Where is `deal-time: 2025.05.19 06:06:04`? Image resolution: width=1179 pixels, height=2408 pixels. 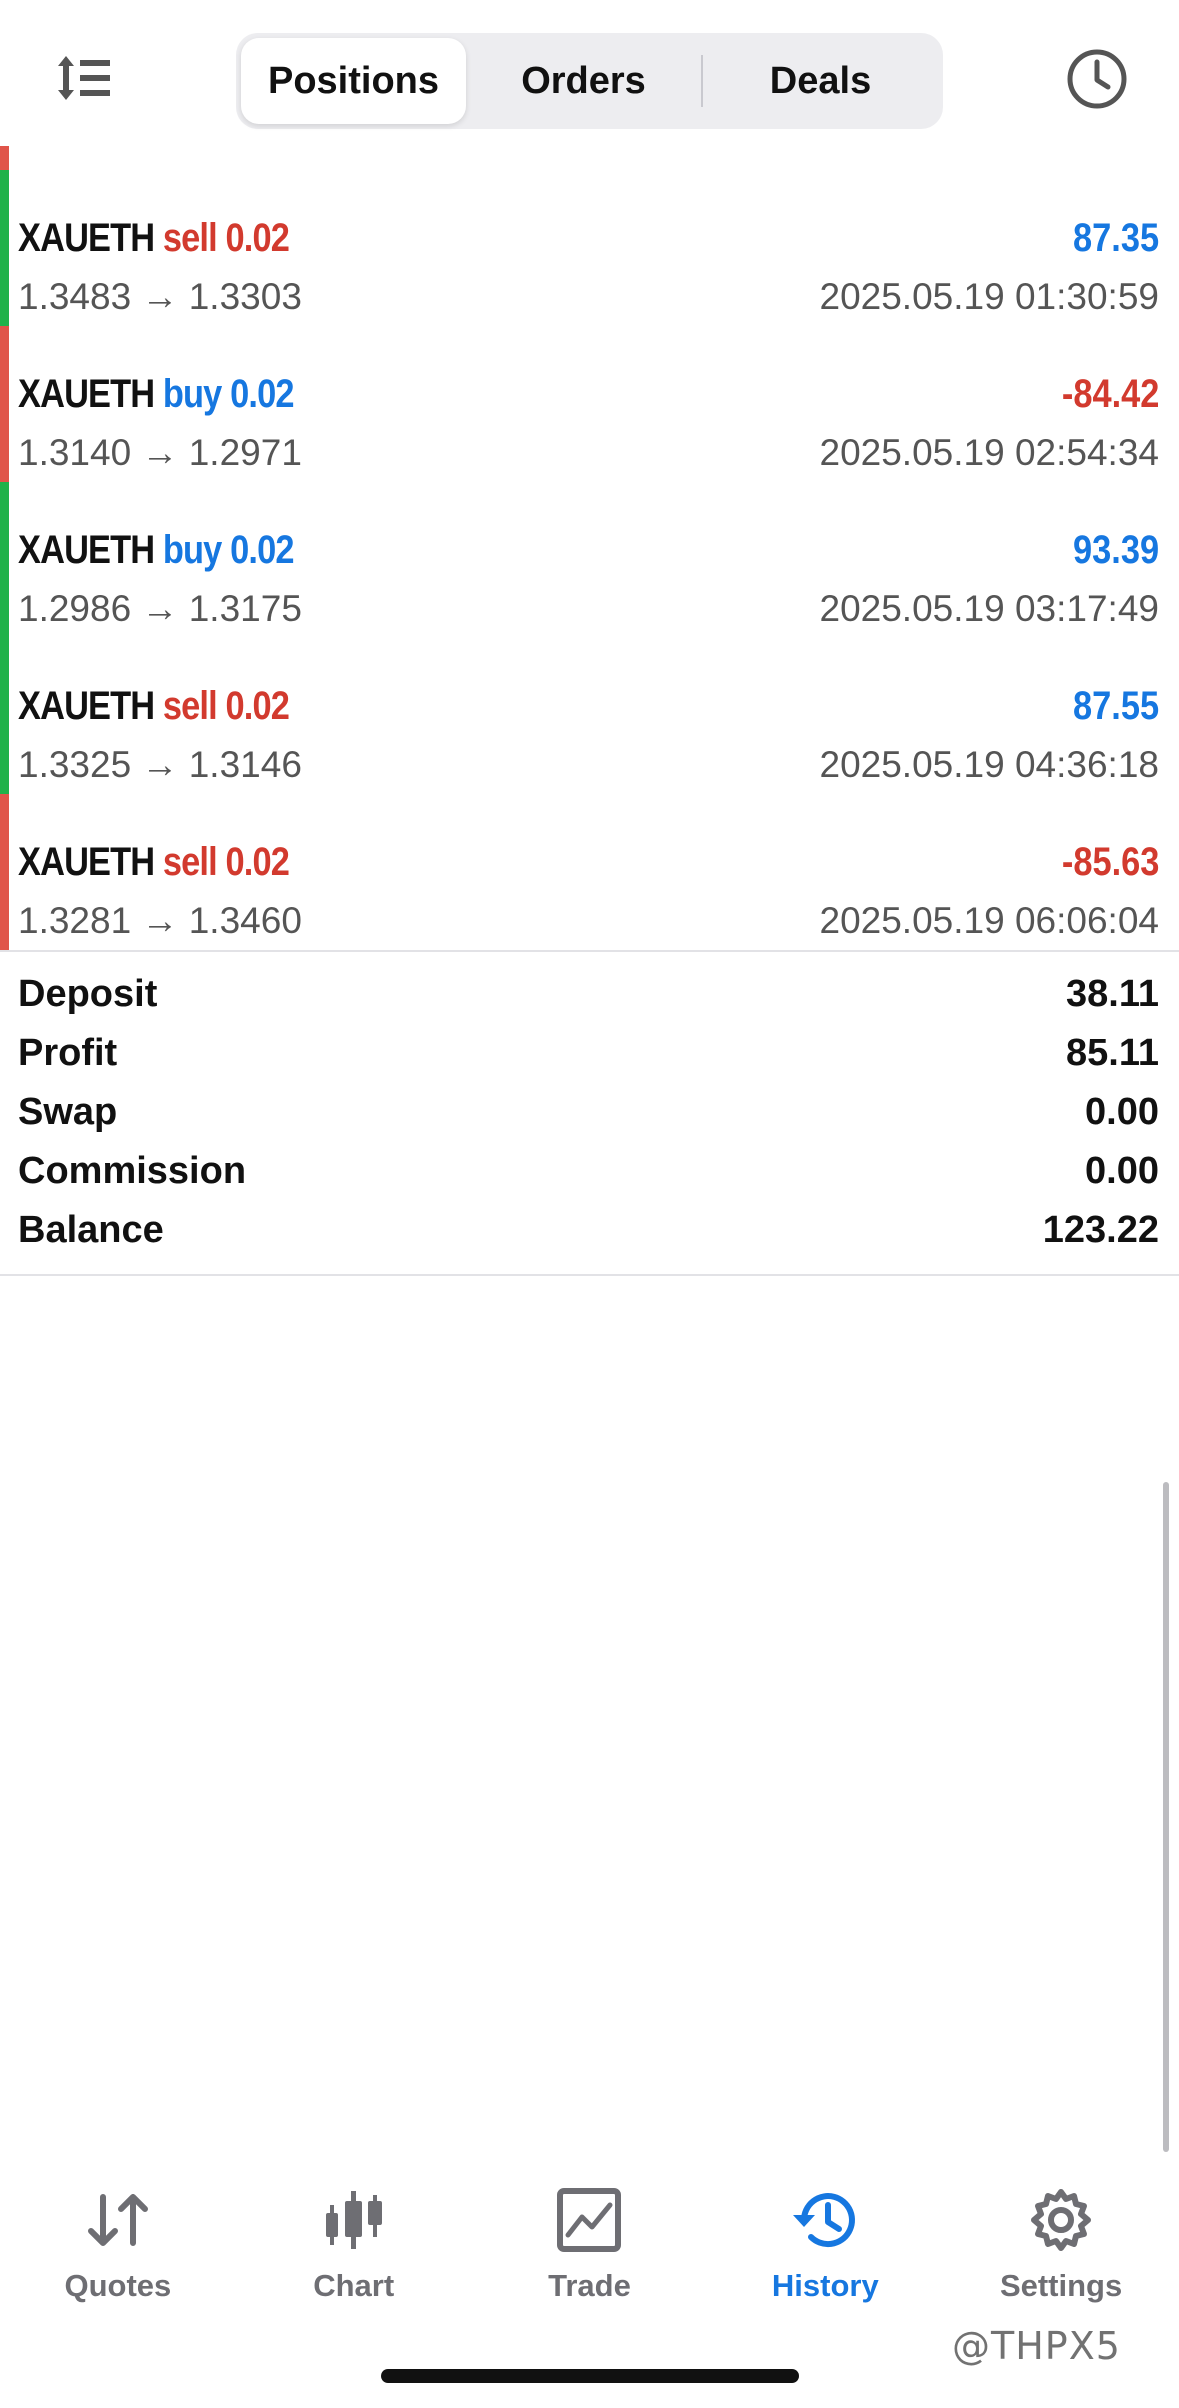
deal-time: 2025.05.19 06:06:04 is located at coordinates (989, 920).